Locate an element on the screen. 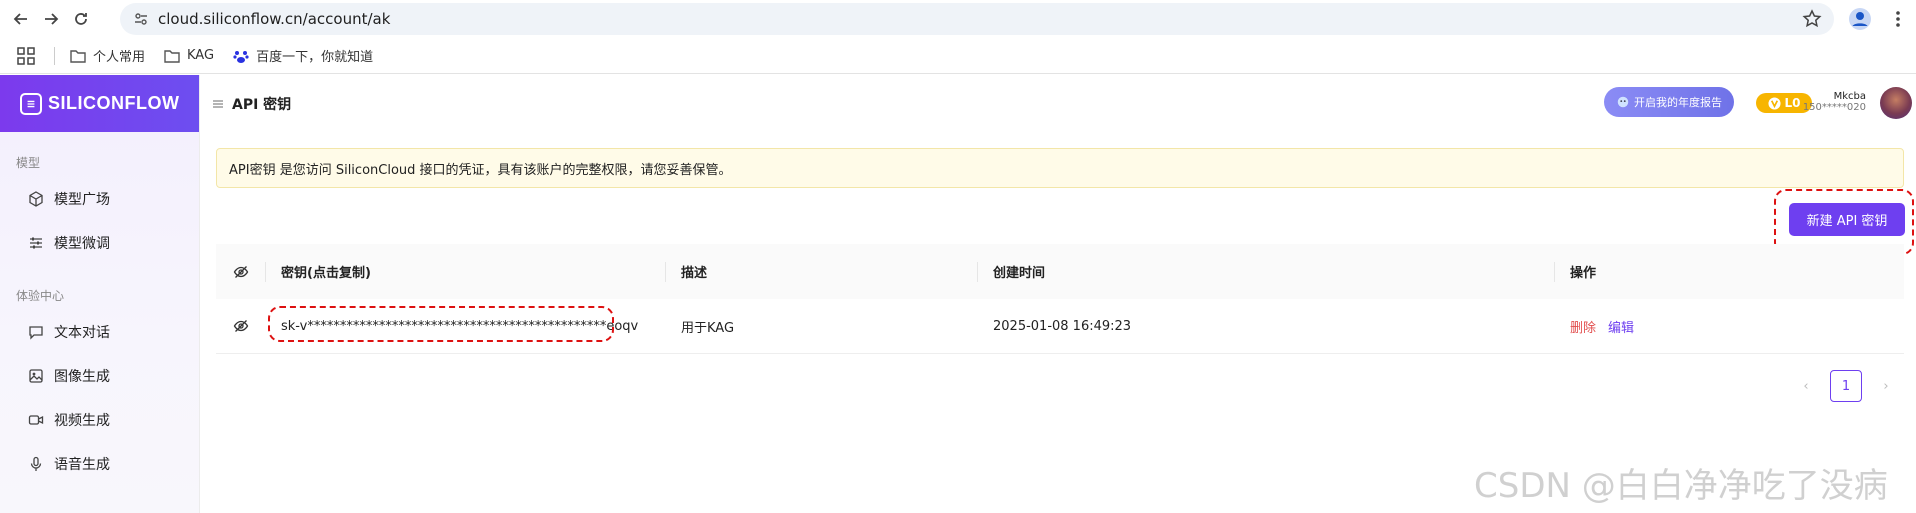 Image resolution: width=1916 pixels, height=513 pixels. video-icon is located at coordinates (36, 420).